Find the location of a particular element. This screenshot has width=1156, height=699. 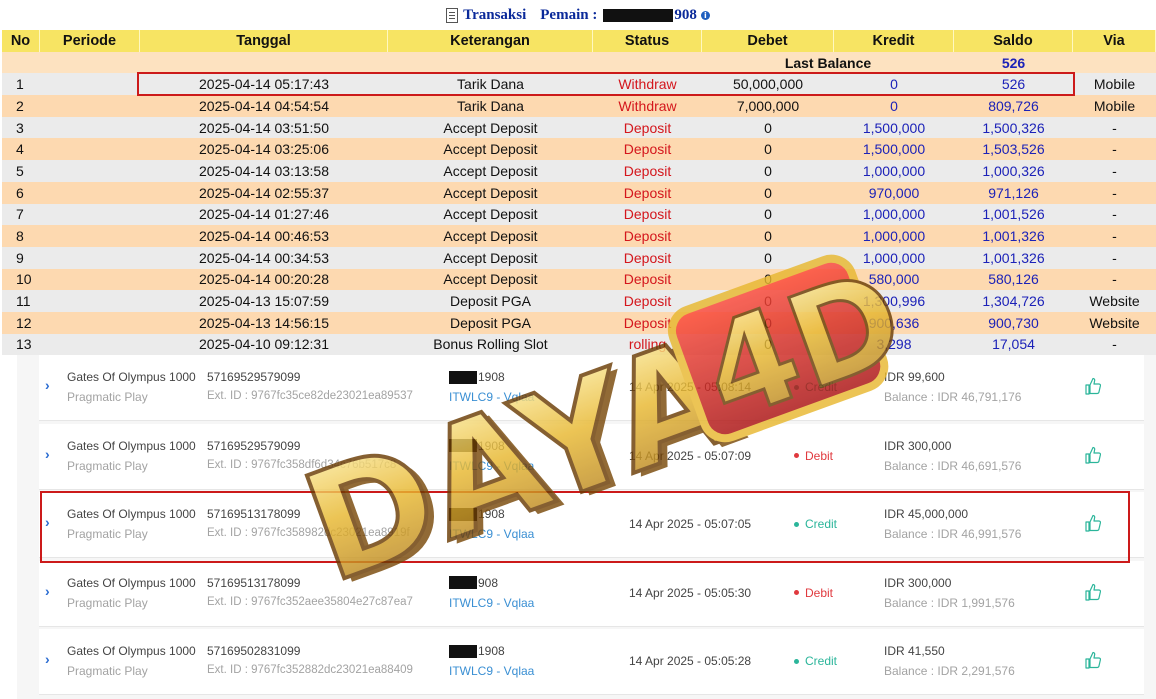

last-balance-label: Last Balance is located at coordinates (828, 62).